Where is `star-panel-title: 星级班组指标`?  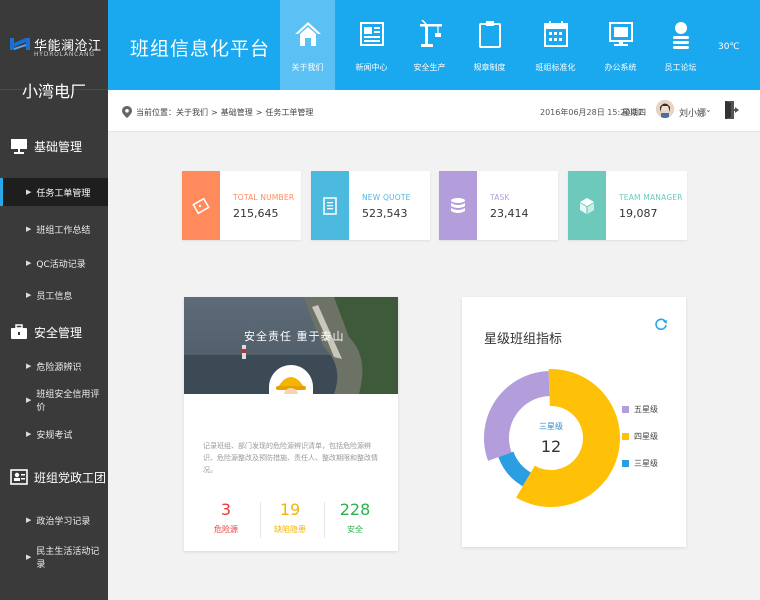 star-panel-title: 星级班组指标 is located at coordinates (523, 339).